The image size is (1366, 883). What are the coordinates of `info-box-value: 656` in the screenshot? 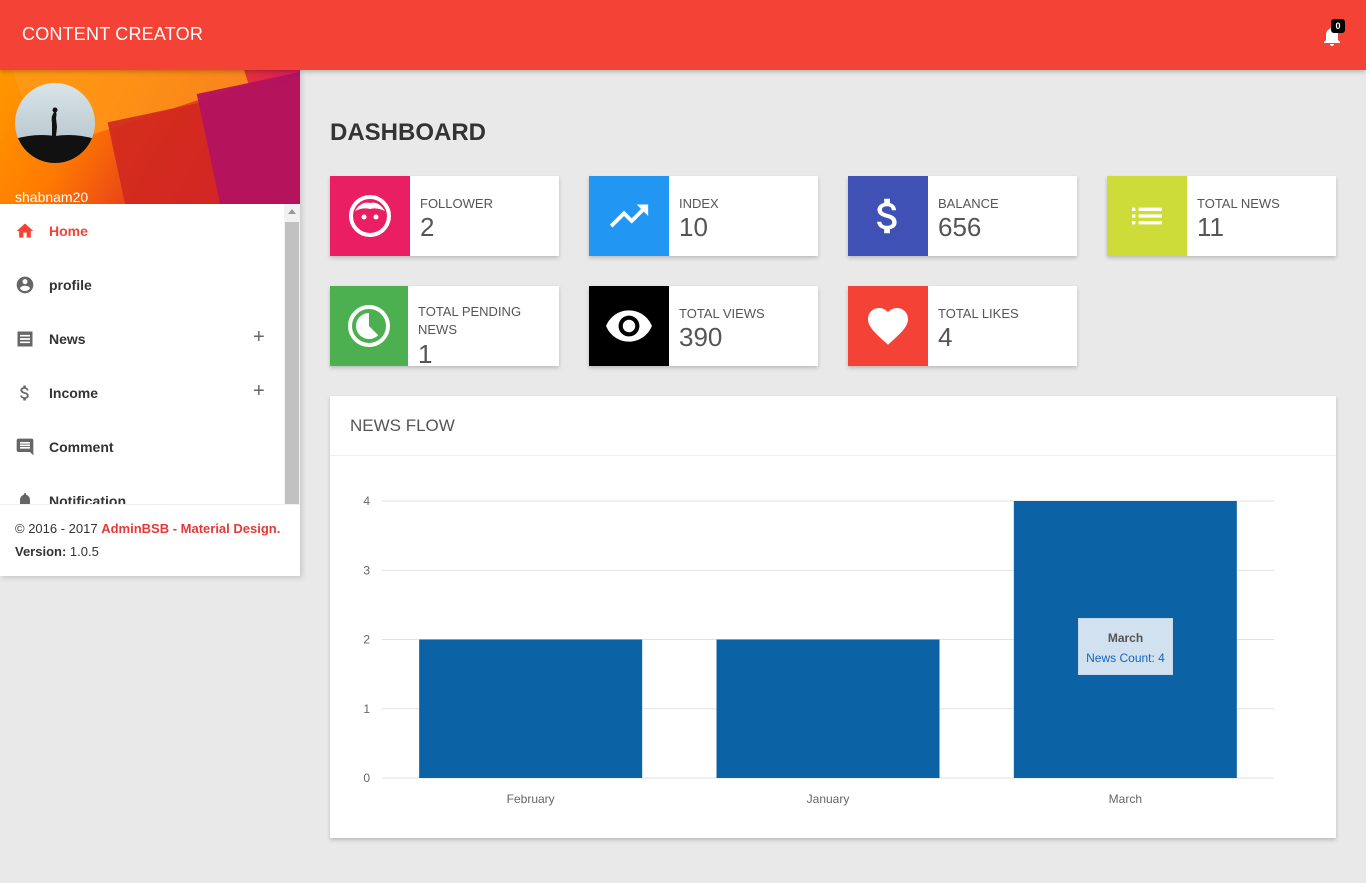 It's located at (960, 227).